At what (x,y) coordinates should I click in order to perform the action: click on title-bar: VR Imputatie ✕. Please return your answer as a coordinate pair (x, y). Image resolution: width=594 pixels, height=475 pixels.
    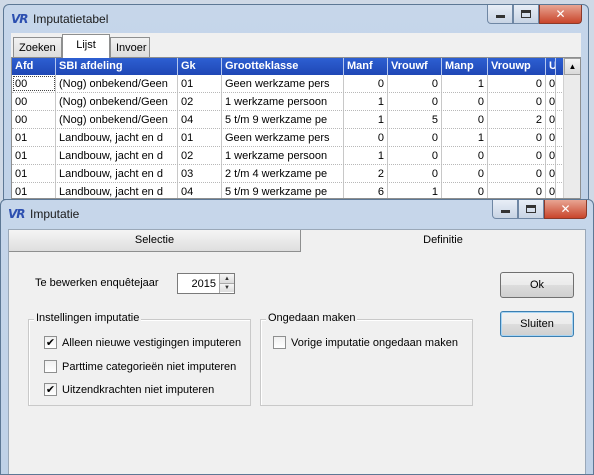
    Looking at the image, I should click on (297, 214).